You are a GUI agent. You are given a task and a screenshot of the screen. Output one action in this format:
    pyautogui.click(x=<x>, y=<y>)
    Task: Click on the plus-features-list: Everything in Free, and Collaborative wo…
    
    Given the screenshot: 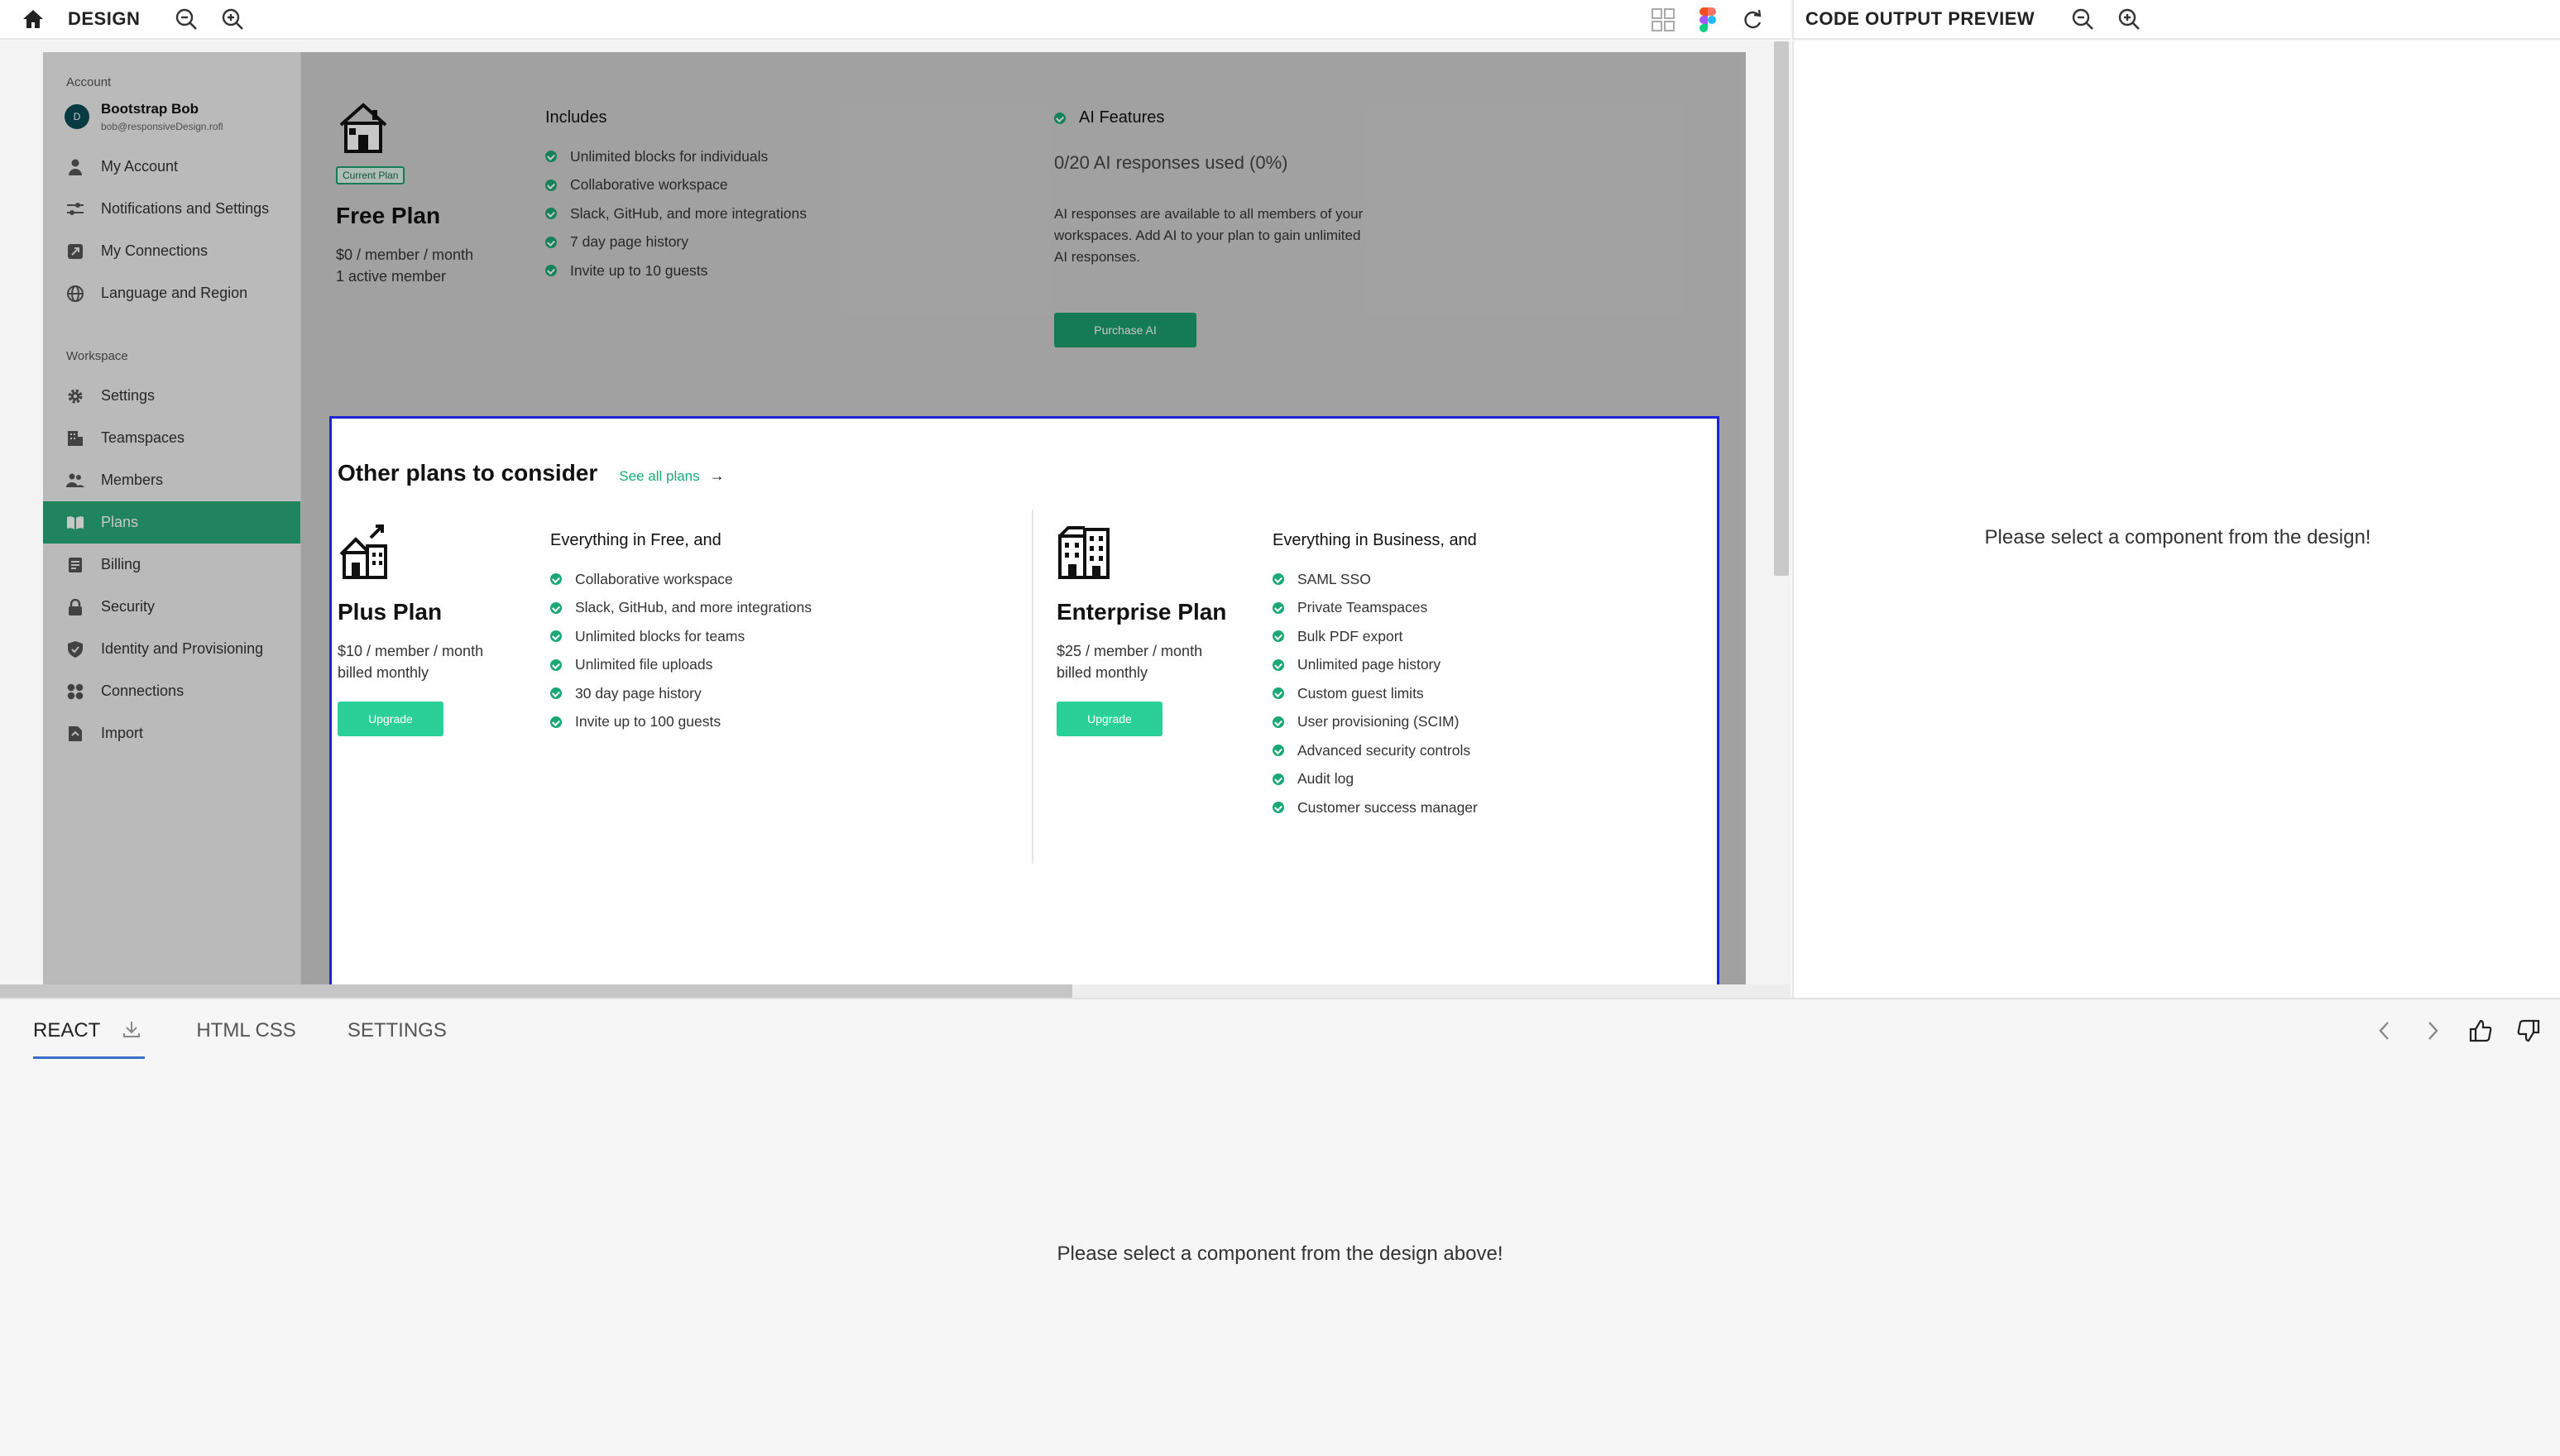 What is the action you would take?
    pyautogui.click(x=681, y=633)
    